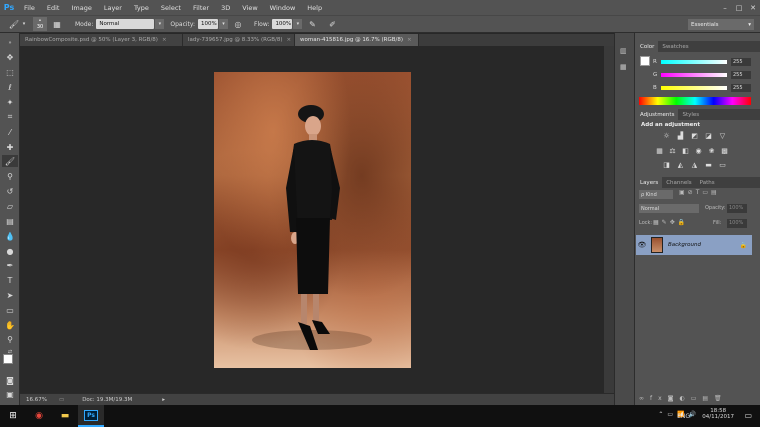 This screenshot has width=760, height=427. Describe the element at coordinates (748, 415) in the screenshot. I see `notifications-icon: ▭` at that location.